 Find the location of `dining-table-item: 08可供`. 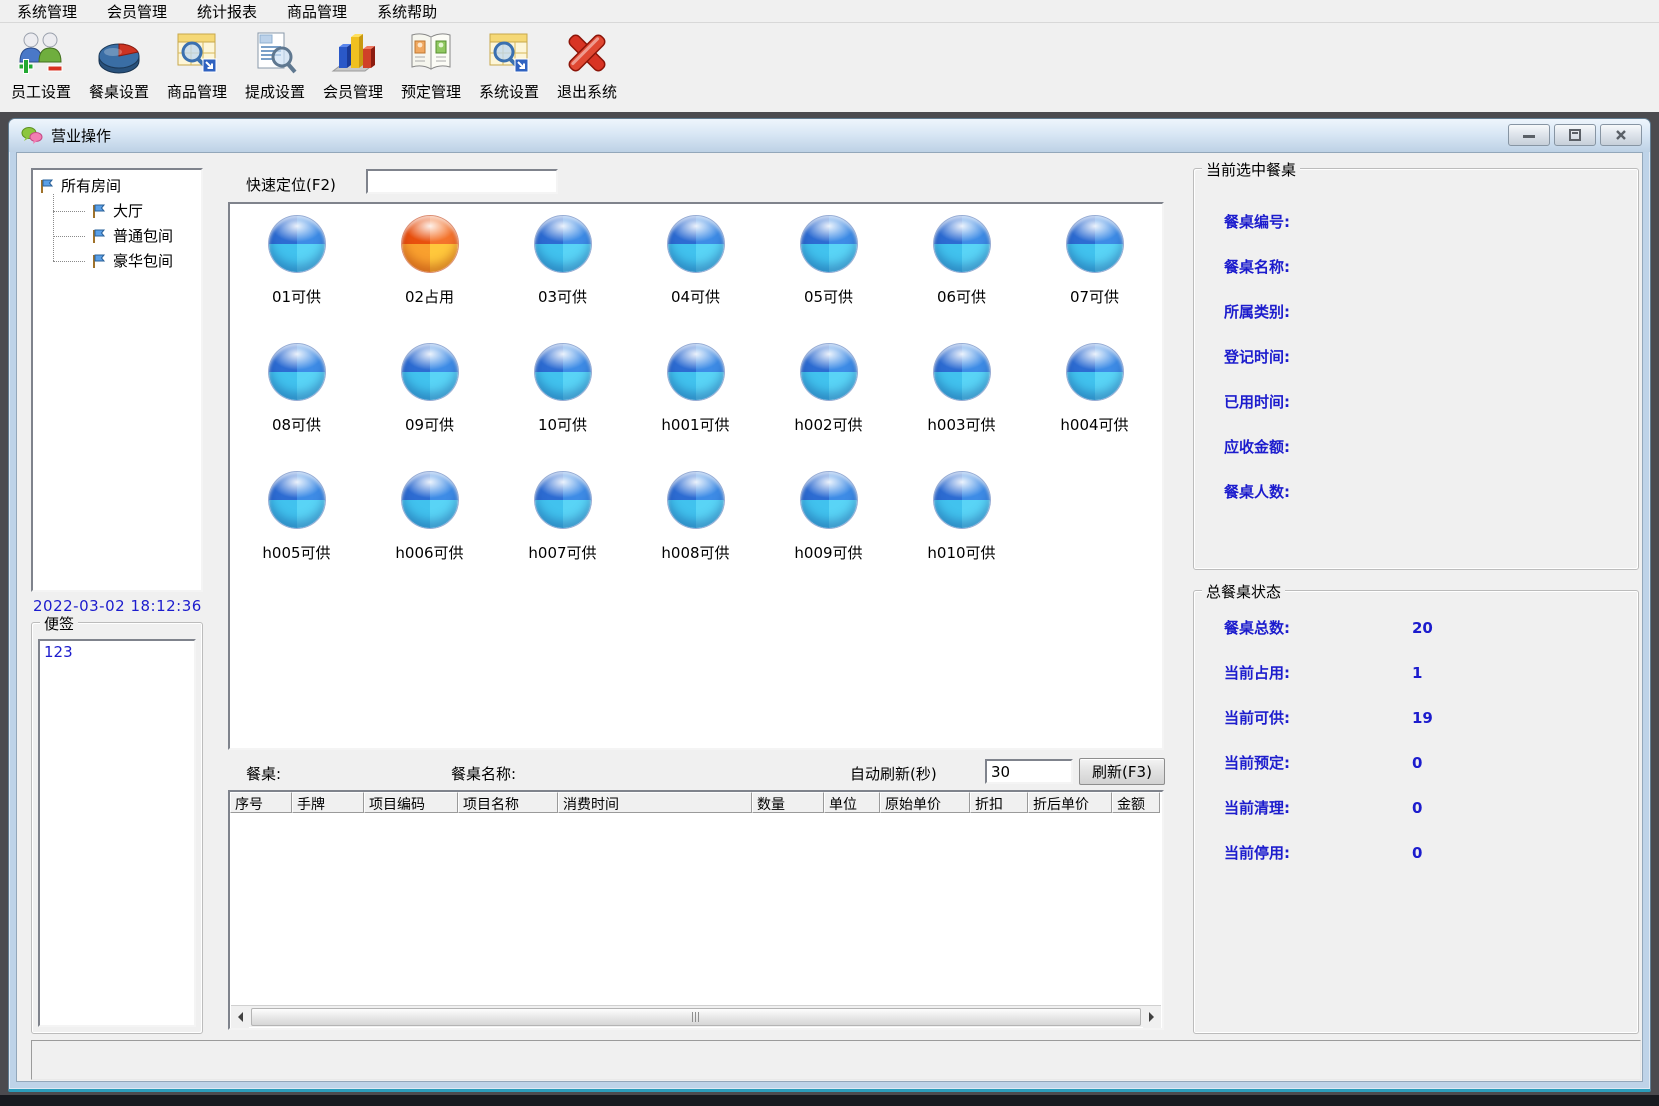

dining-table-item: 08可供 is located at coordinates (296, 408).